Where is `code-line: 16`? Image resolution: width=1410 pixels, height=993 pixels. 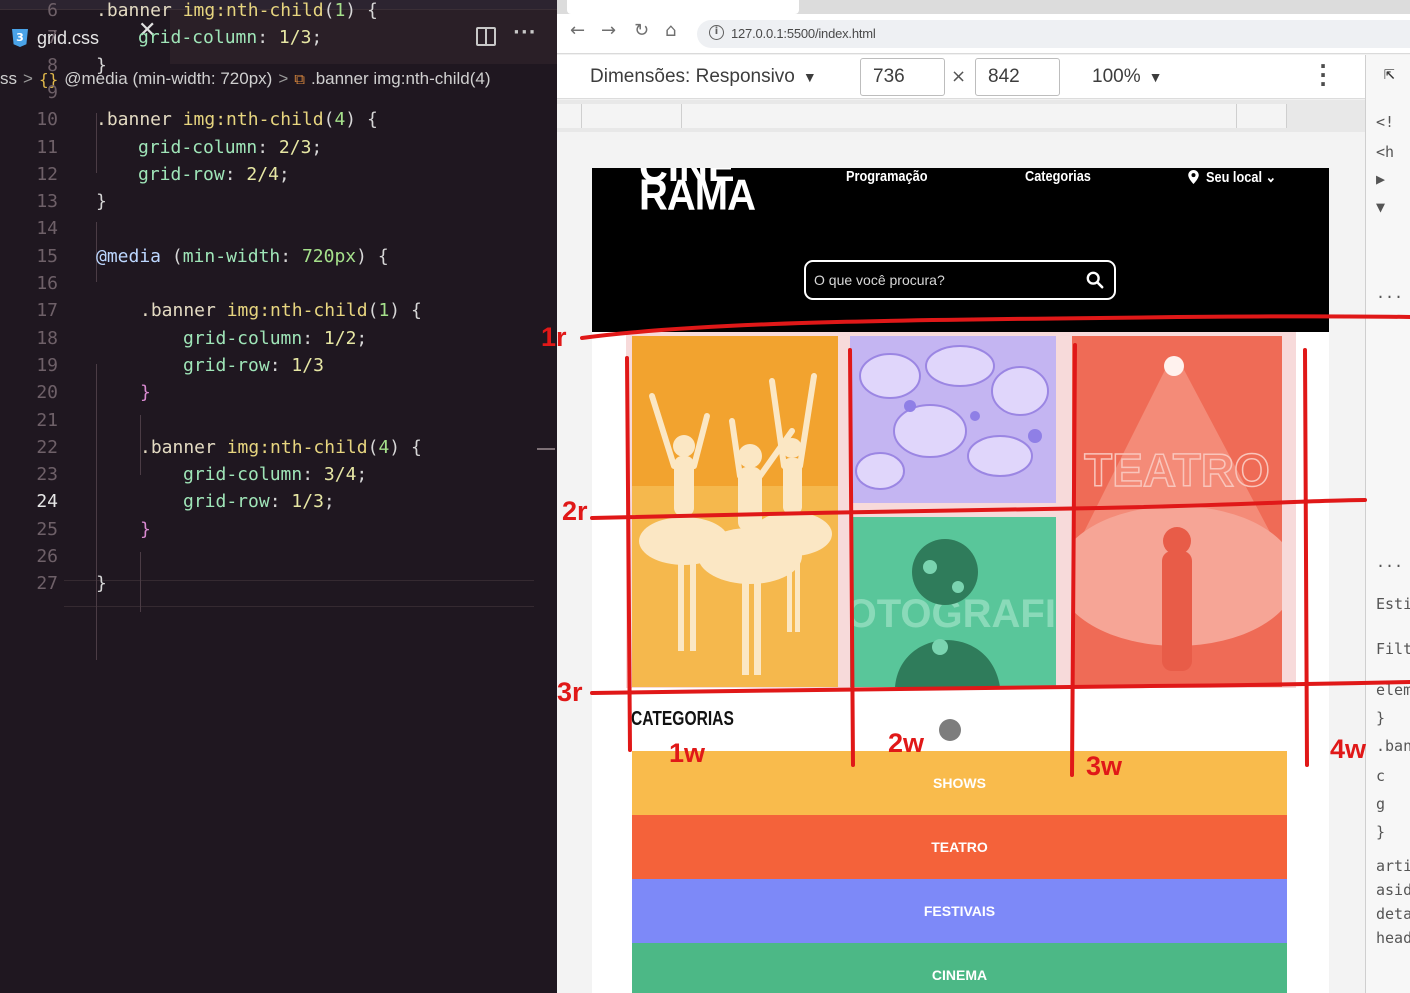 code-line: 16 is located at coordinates (278, 283).